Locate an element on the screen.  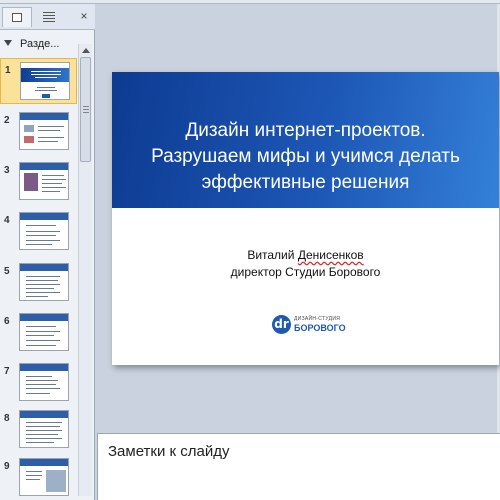
outline-tab-icon is located at coordinates (49, 12).